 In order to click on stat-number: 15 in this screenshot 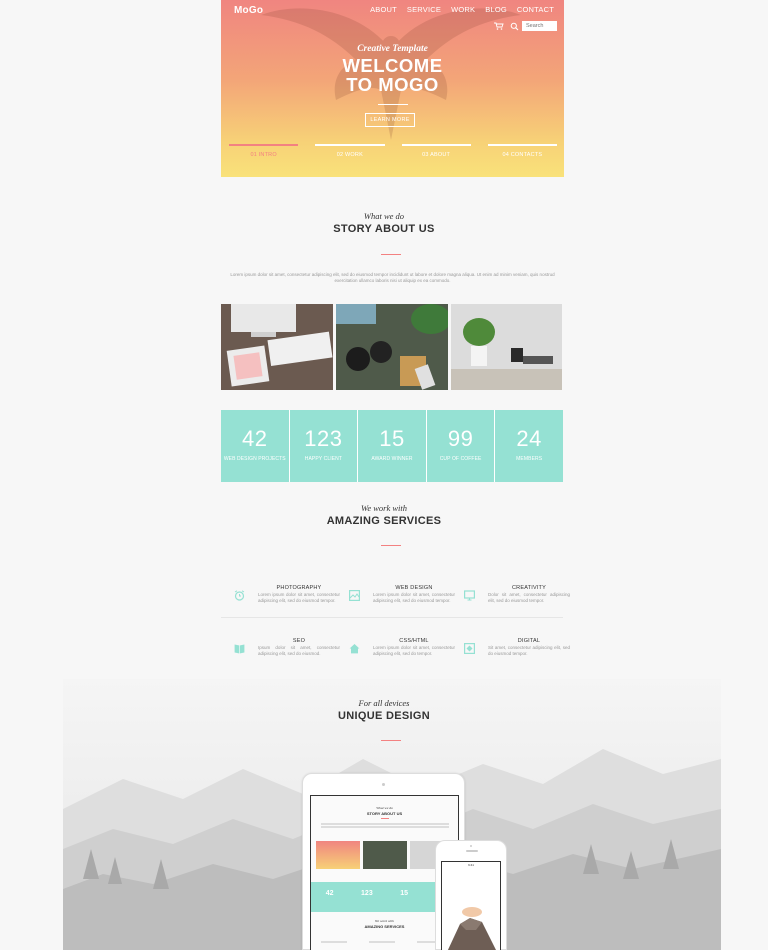, I will do `click(392, 438)`.